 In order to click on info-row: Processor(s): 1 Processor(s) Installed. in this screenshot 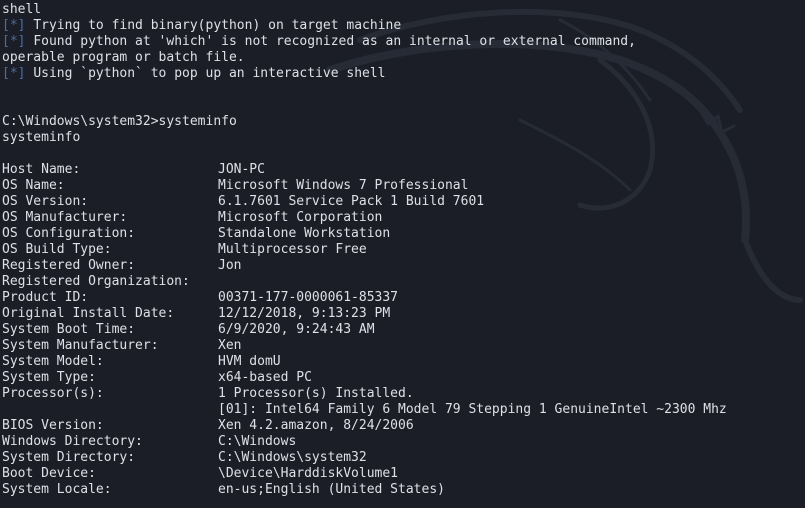, I will do `click(403, 394)`.